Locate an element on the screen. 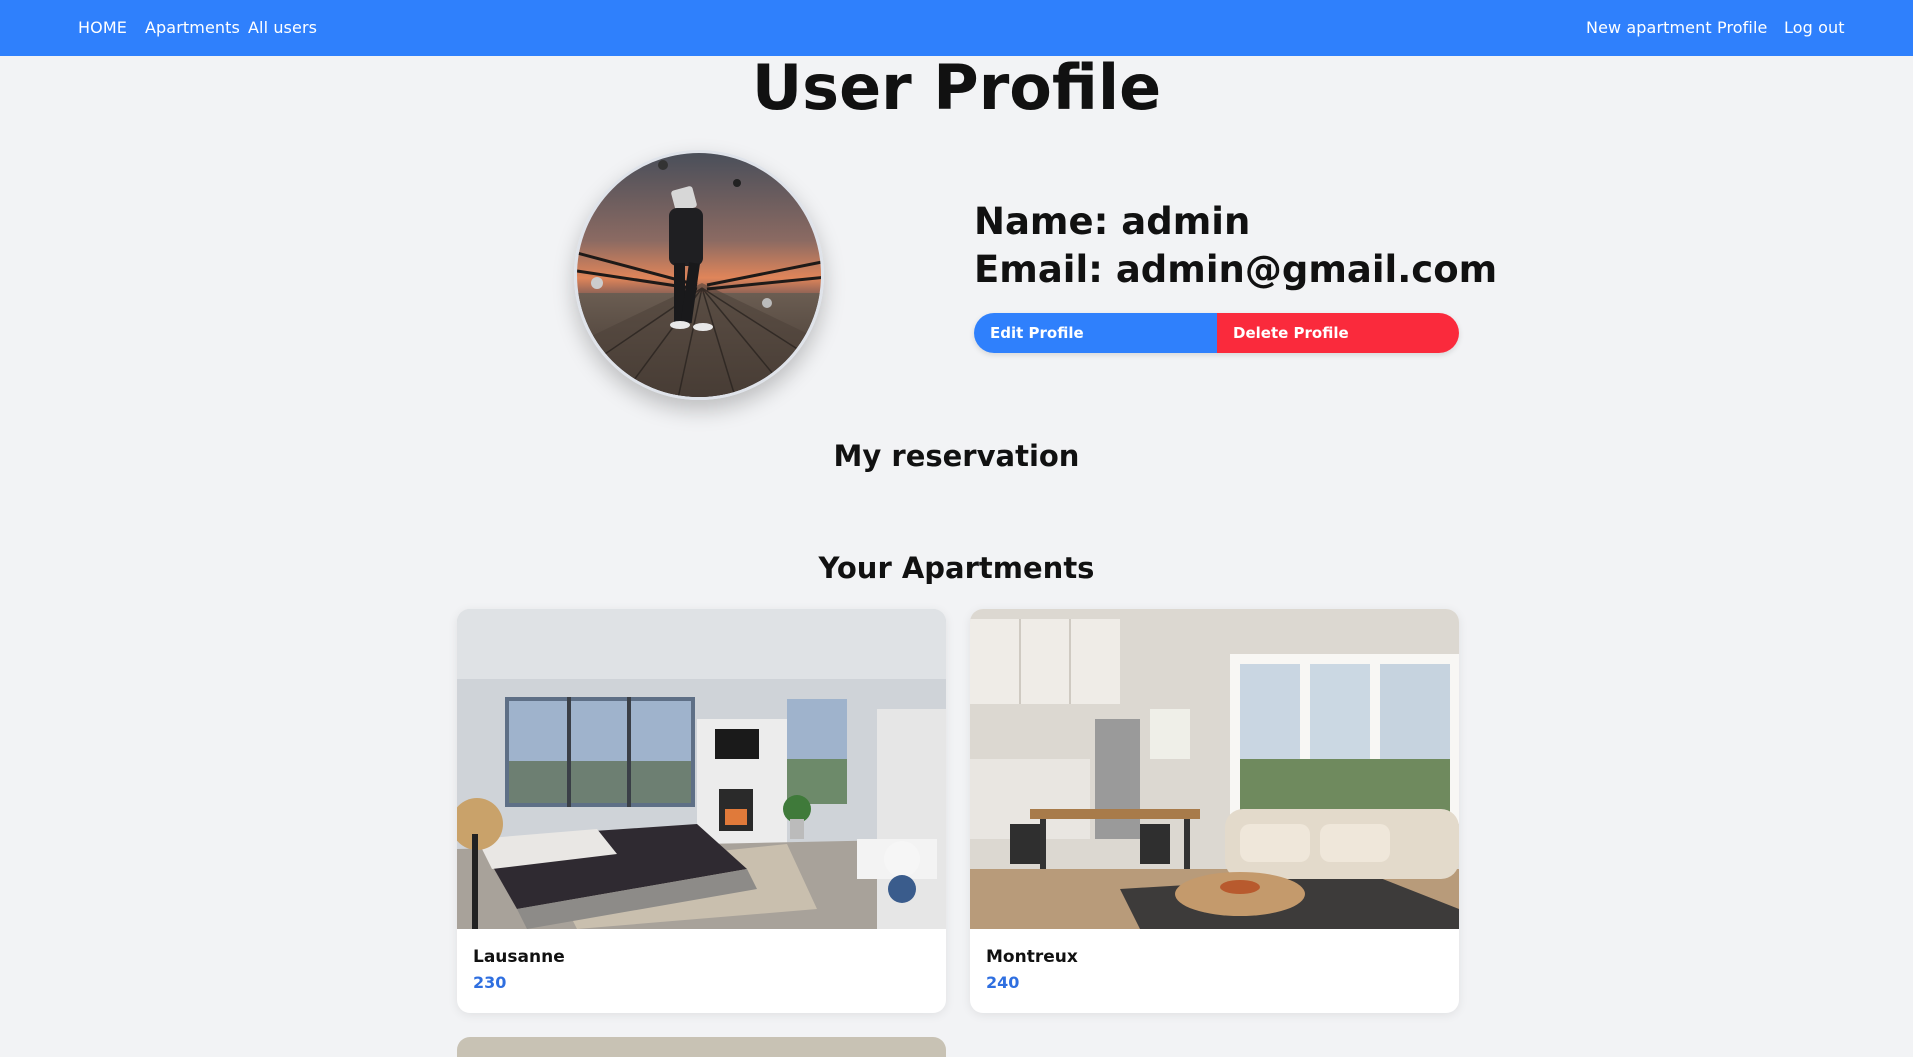  nav-link-apartments: Apartments is located at coordinates (192, 27).